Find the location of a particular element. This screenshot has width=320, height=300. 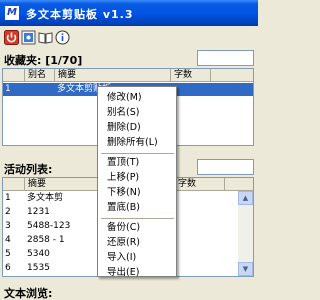

row-summary: 1231 is located at coordinates (38, 212).